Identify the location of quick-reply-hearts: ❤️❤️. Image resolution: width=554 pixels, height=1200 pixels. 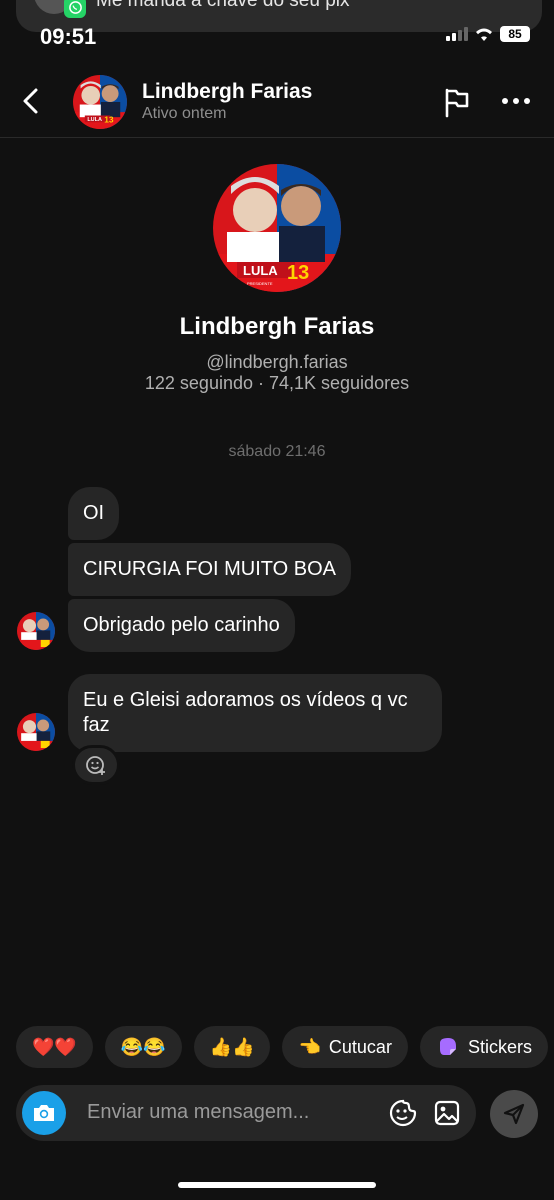
(54, 1047).